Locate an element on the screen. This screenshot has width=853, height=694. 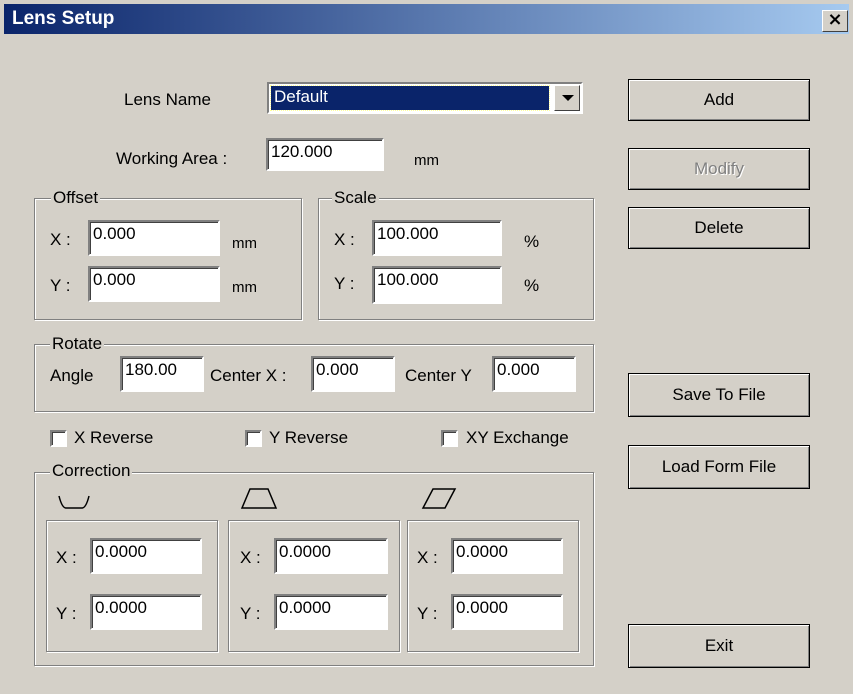
working-area-label: Working Area : is located at coordinates (172, 158).